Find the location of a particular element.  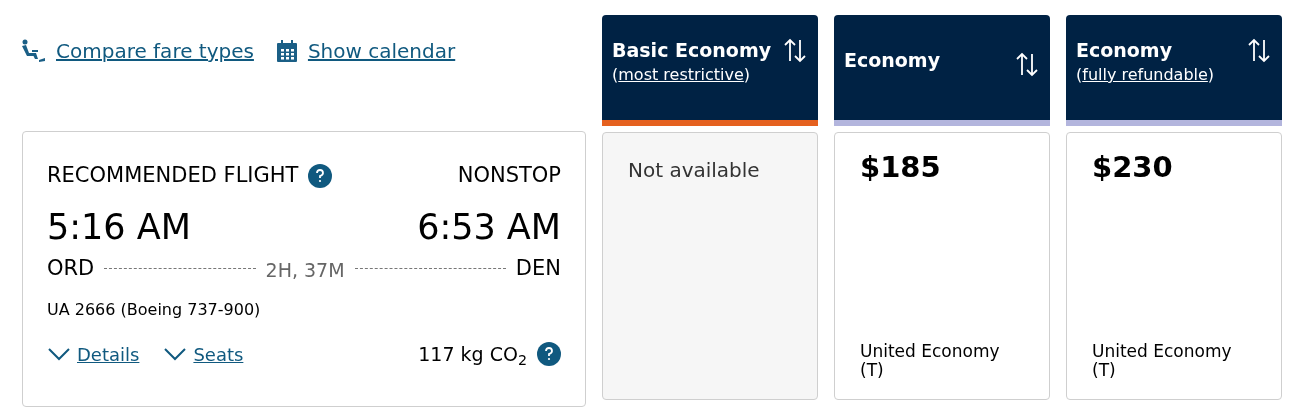

fare-type-link: fully refundable is located at coordinates (1145, 74).